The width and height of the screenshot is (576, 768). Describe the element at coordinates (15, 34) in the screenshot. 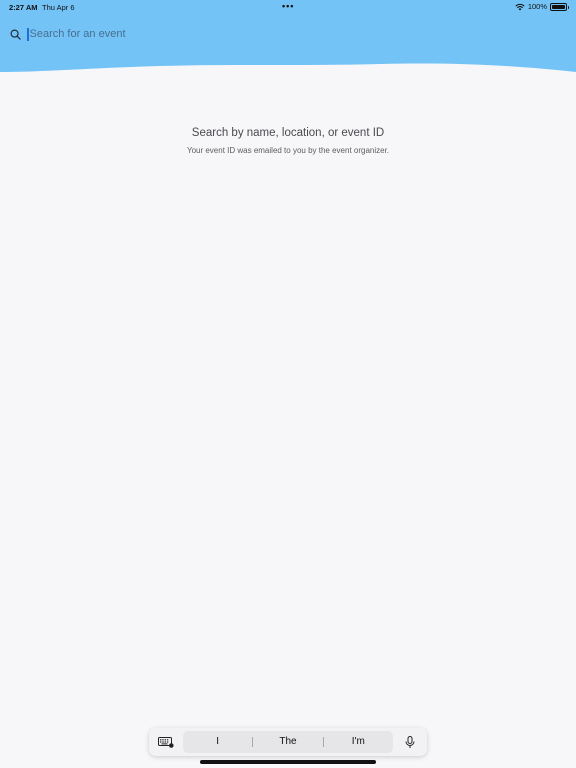

I see `search-icon` at that location.